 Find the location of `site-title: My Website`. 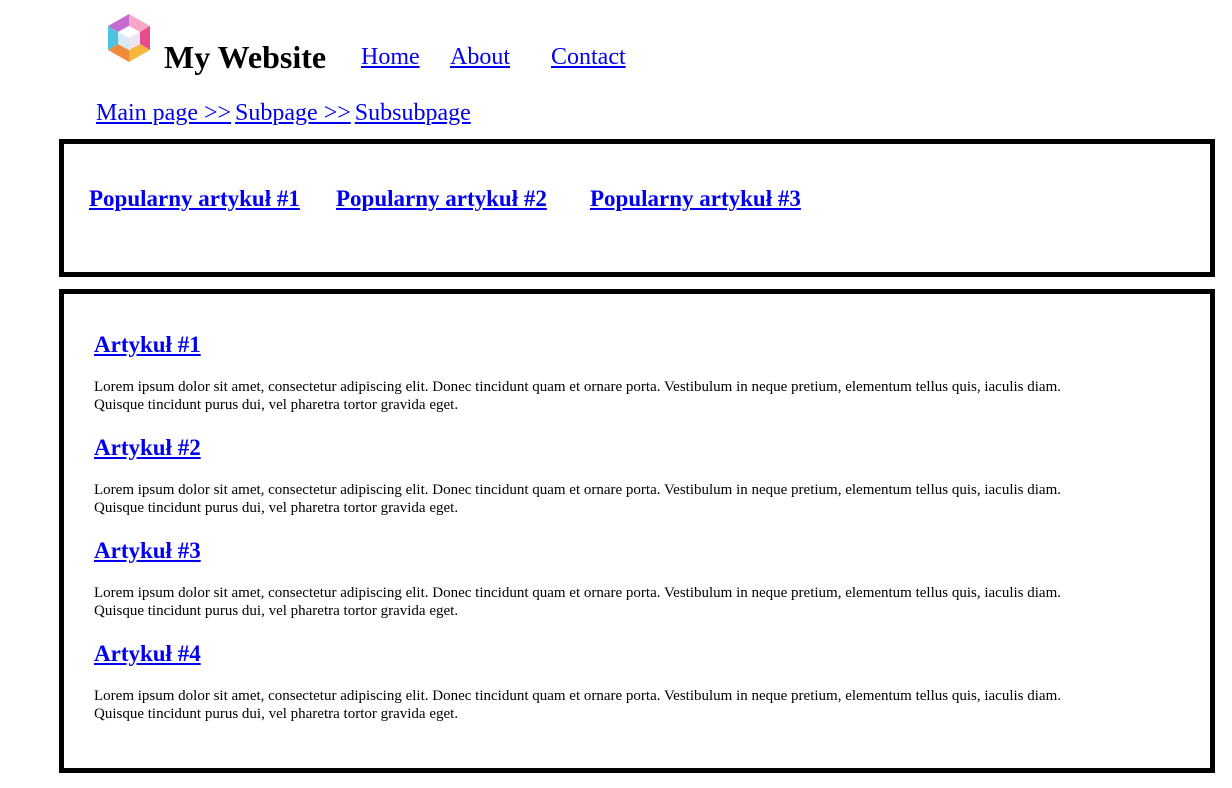

site-title: My Website is located at coordinates (245, 57).